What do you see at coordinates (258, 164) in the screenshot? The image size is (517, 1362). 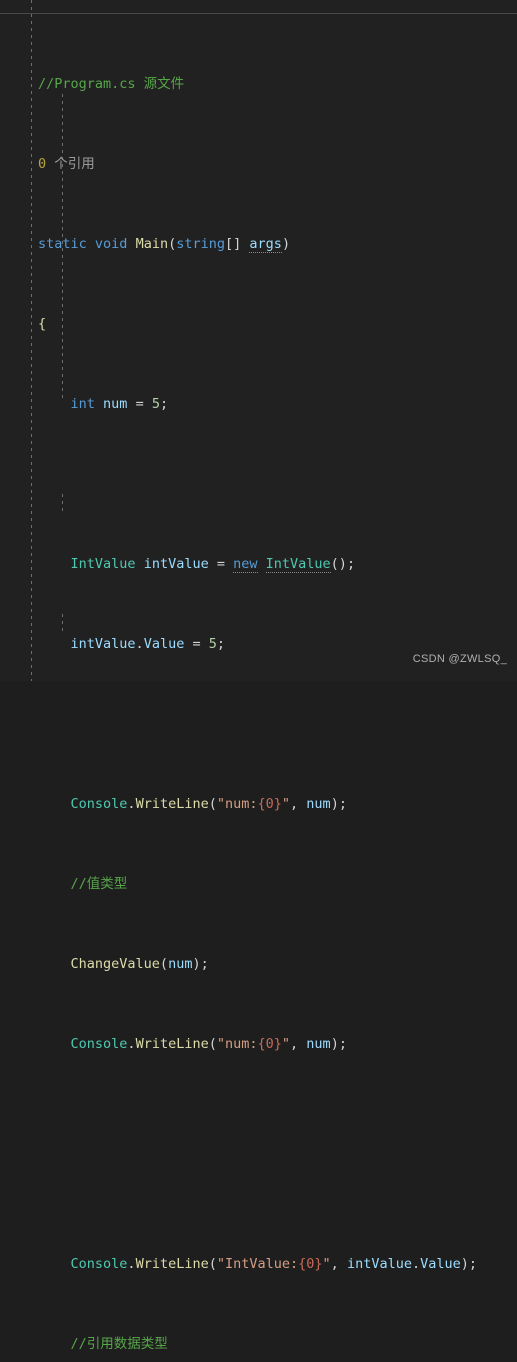 I see `code-line-2-reference-count: 0 个引用` at bounding box center [258, 164].